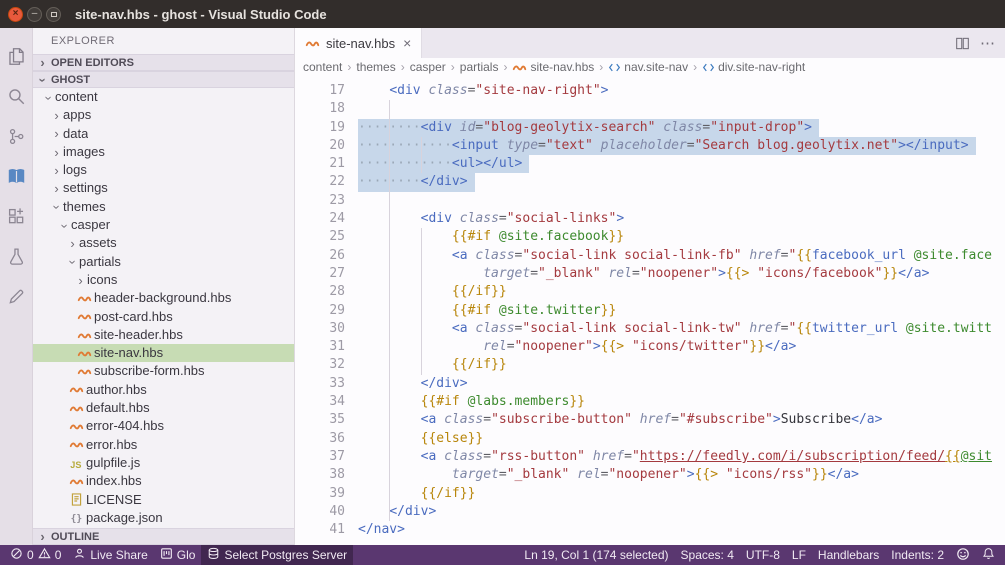 This screenshot has height=565, width=1005. Describe the element at coordinates (163, 170) in the screenshot. I see `tree-item-logs: › logs` at that location.